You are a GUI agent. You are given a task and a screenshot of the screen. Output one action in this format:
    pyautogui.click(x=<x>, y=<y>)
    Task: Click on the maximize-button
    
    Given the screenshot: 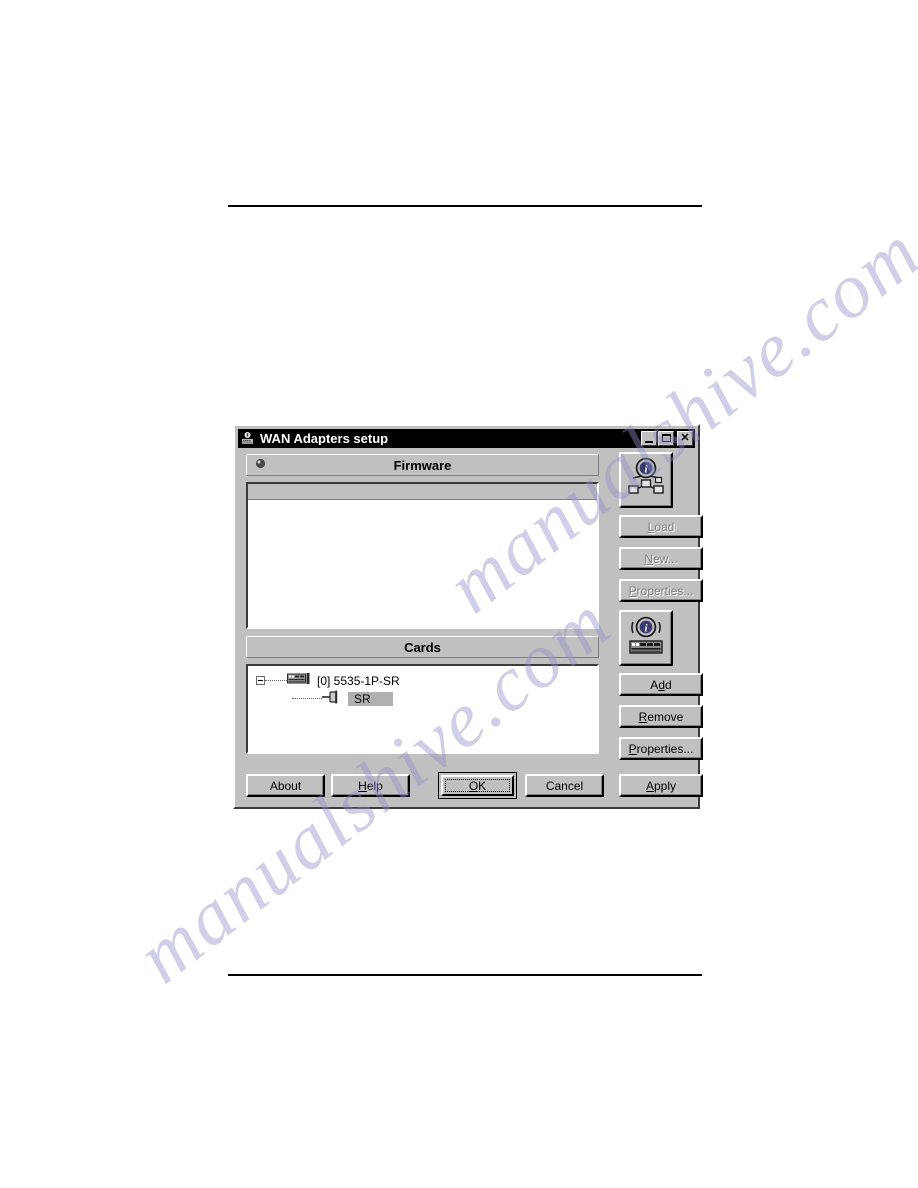 What is the action you would take?
    pyautogui.click(x=666, y=438)
    